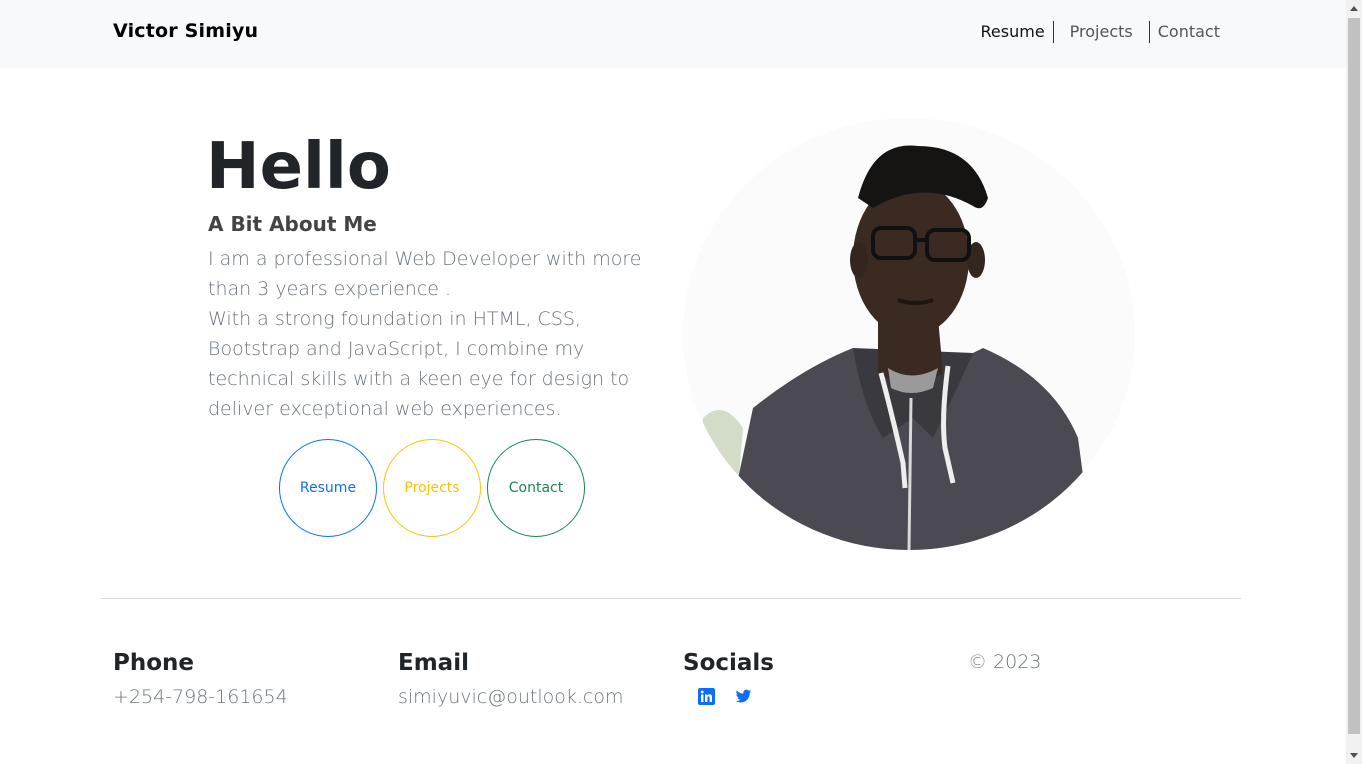  Describe the element at coordinates (1354, 755) in the screenshot. I see `scroll-down-icon` at that location.